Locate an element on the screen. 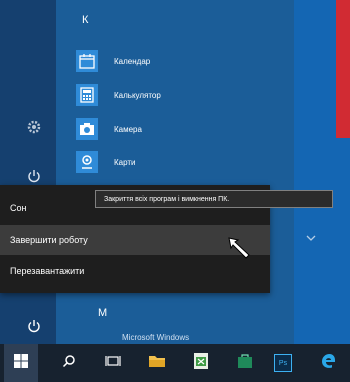 The width and height of the screenshot is (350, 382). app-label: Карти is located at coordinates (125, 162).